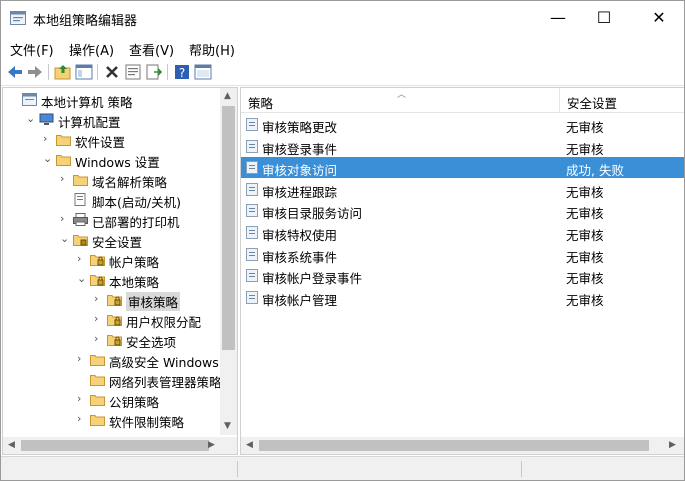 This screenshot has width=685, height=481. Describe the element at coordinates (300, 235) in the screenshot. I see `policy-name: 审核特权使用` at that location.